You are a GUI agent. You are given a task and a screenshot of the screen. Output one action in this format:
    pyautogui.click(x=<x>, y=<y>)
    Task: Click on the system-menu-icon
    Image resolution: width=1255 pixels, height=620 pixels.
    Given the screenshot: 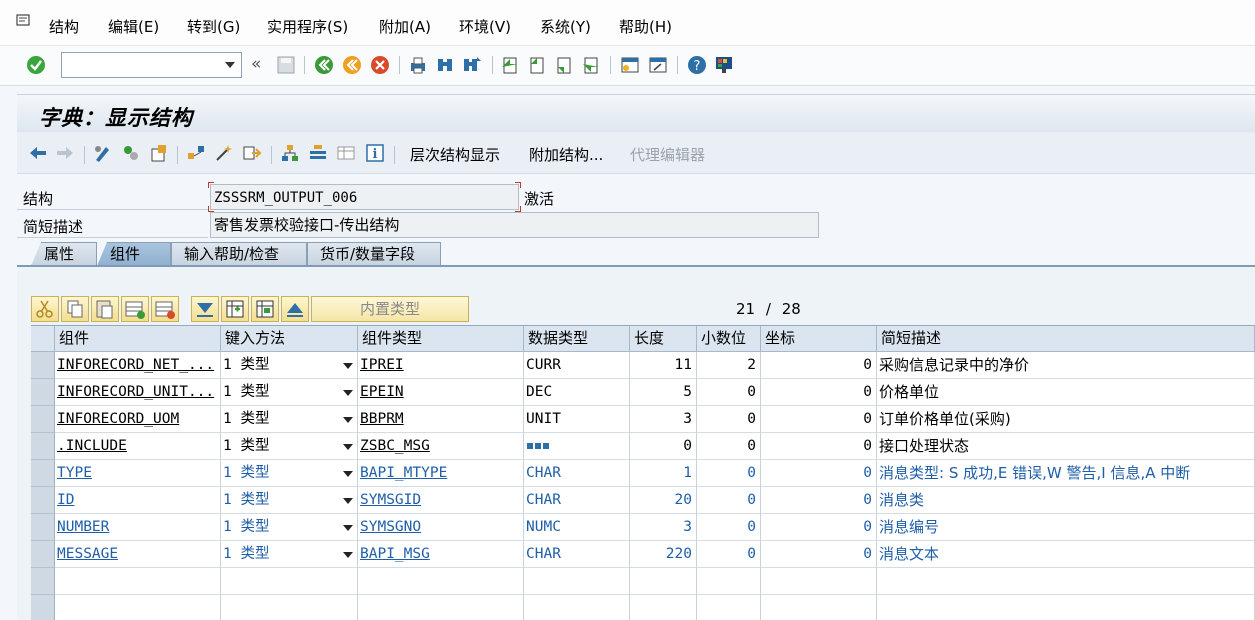 What is the action you would take?
    pyautogui.click(x=24, y=21)
    